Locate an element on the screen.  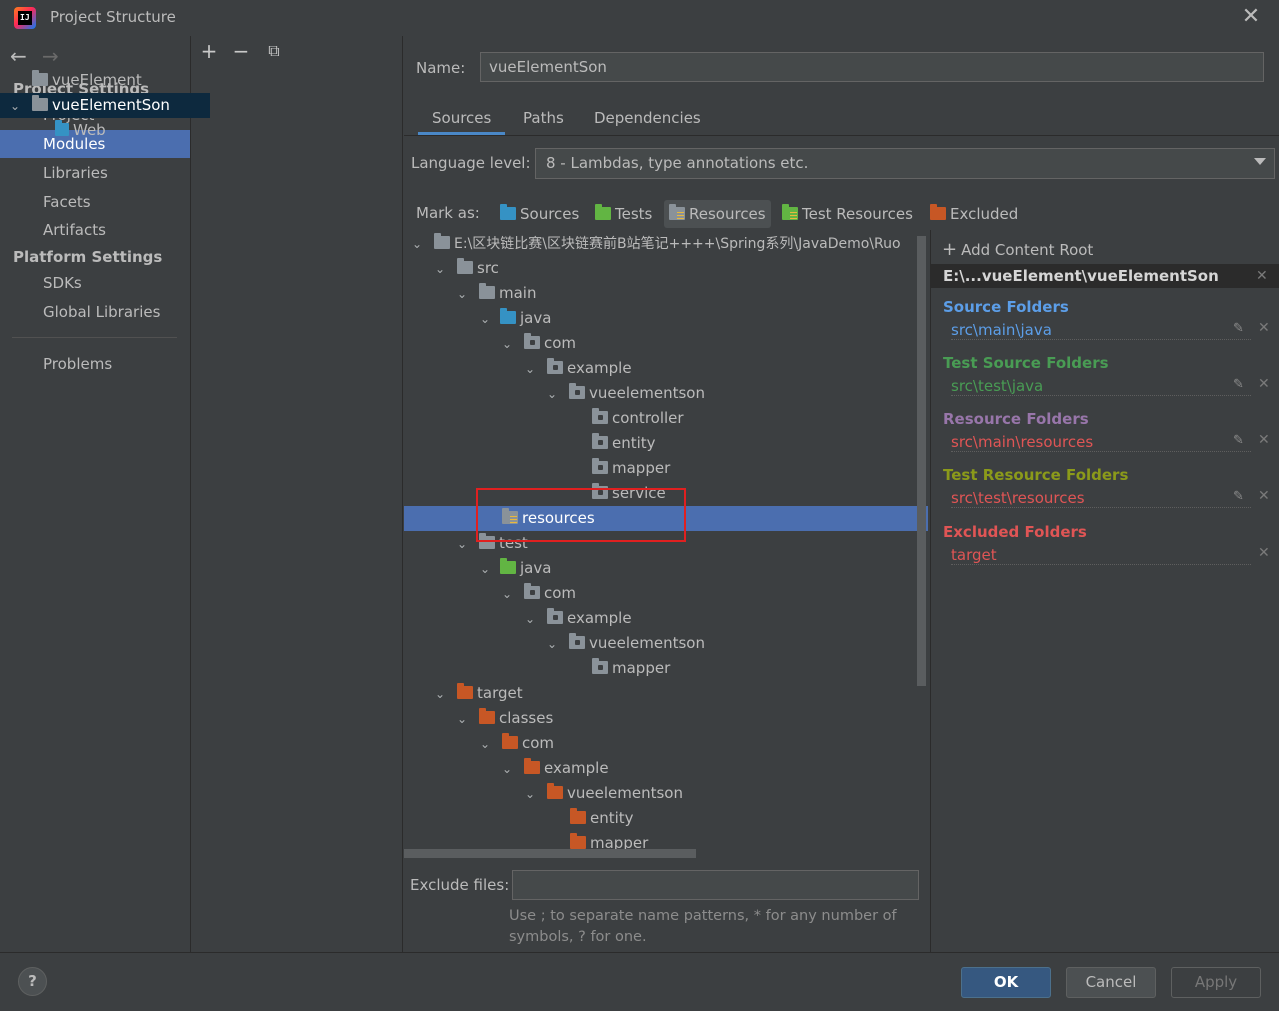
tree-node-com: ⌄ com is located at coordinates (666, 343).